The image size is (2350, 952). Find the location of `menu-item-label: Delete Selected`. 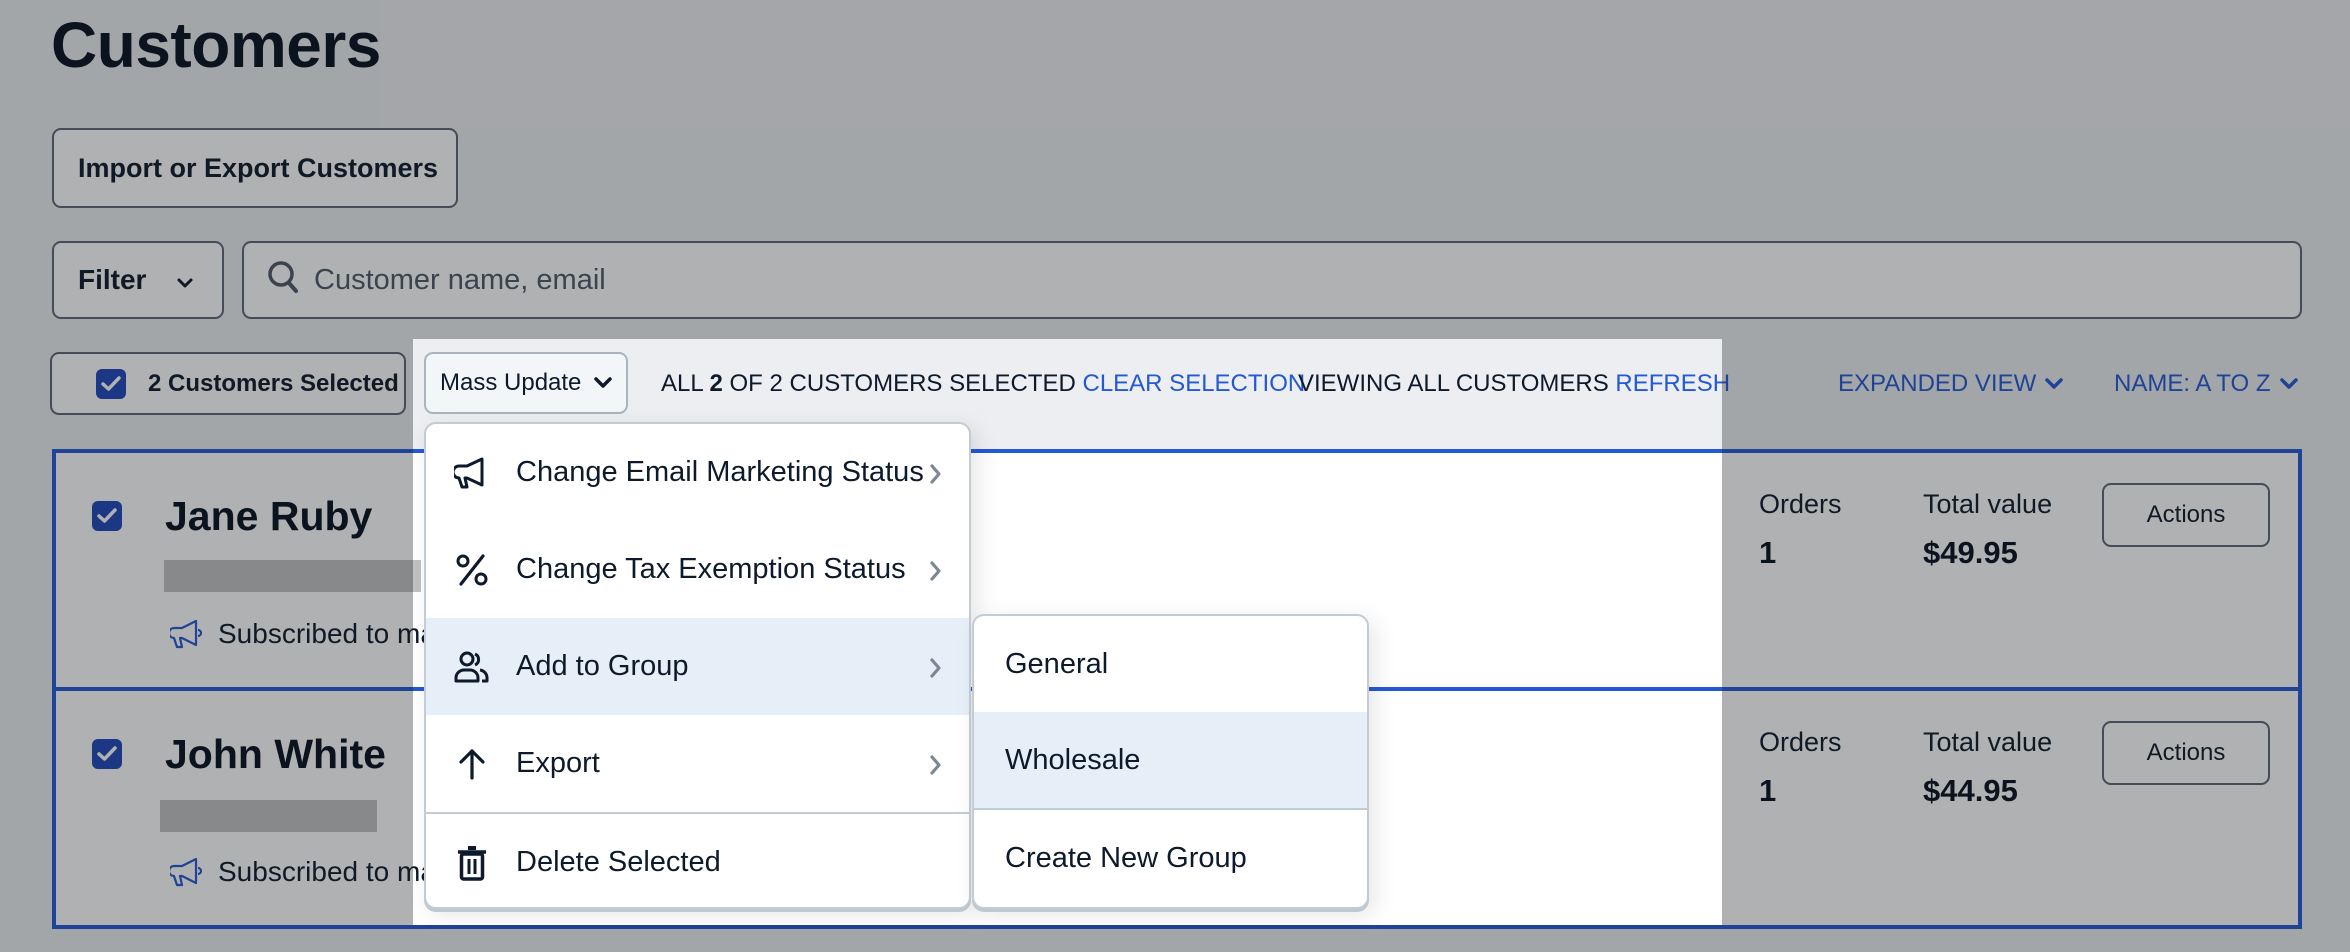

menu-item-label: Delete Selected is located at coordinates (618, 862).